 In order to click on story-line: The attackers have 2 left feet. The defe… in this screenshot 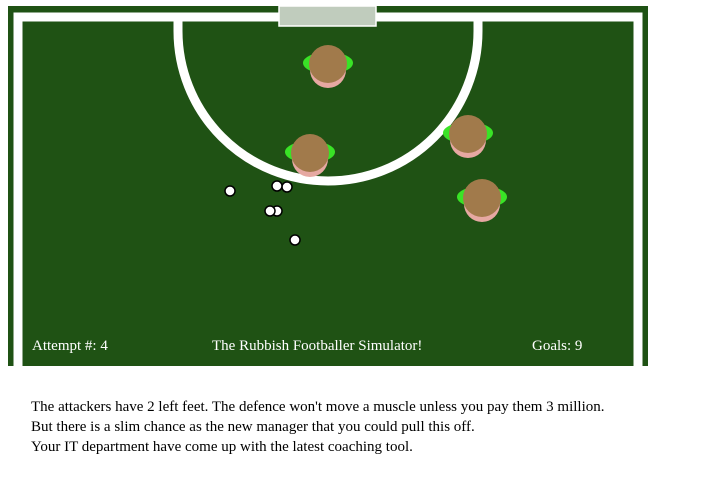, I will do `click(318, 407)`.